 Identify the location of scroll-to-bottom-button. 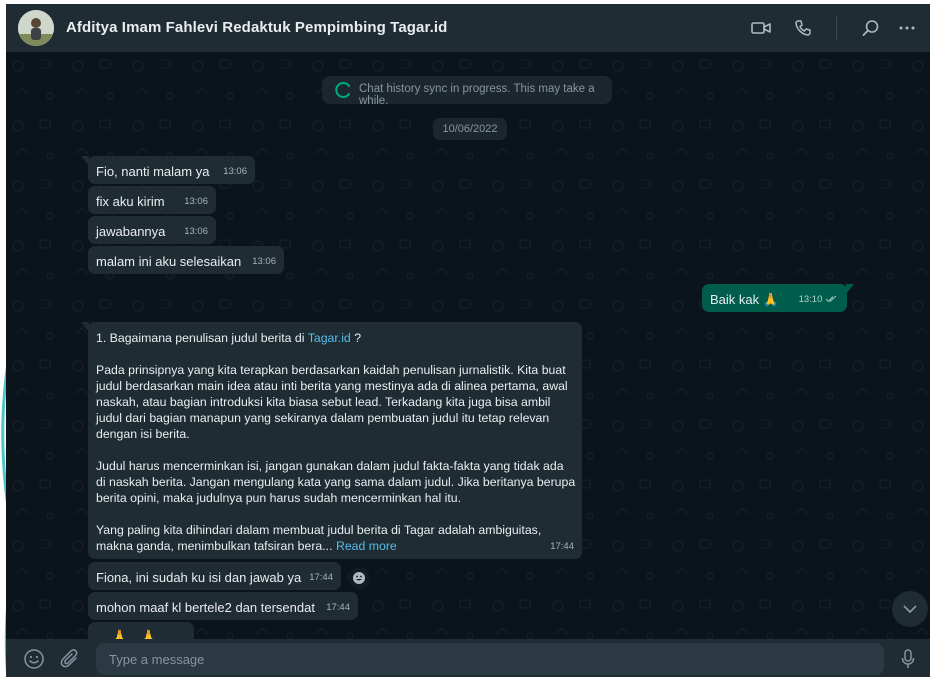
(910, 609).